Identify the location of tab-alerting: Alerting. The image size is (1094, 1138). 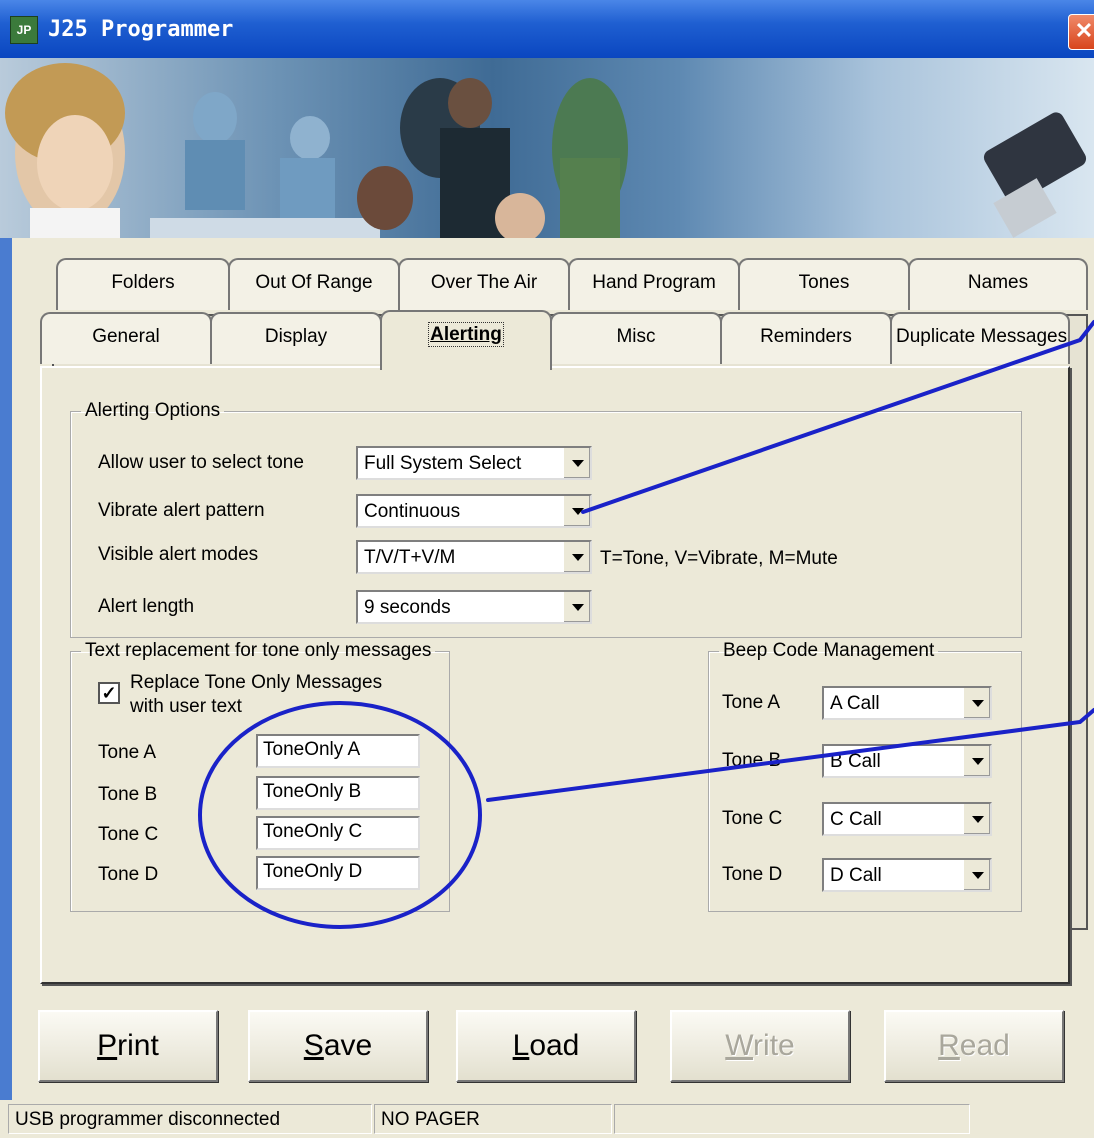
(466, 340).